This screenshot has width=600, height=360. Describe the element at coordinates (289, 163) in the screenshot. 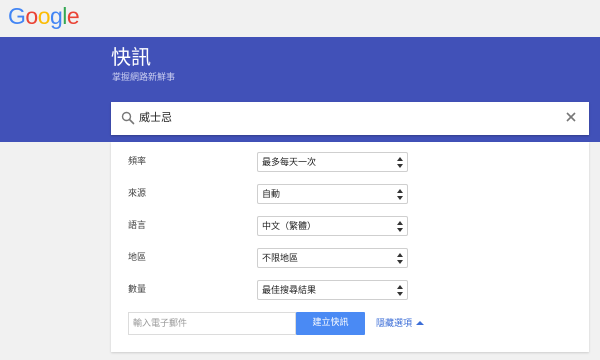

I see `select-value: 最多每天一次` at that location.